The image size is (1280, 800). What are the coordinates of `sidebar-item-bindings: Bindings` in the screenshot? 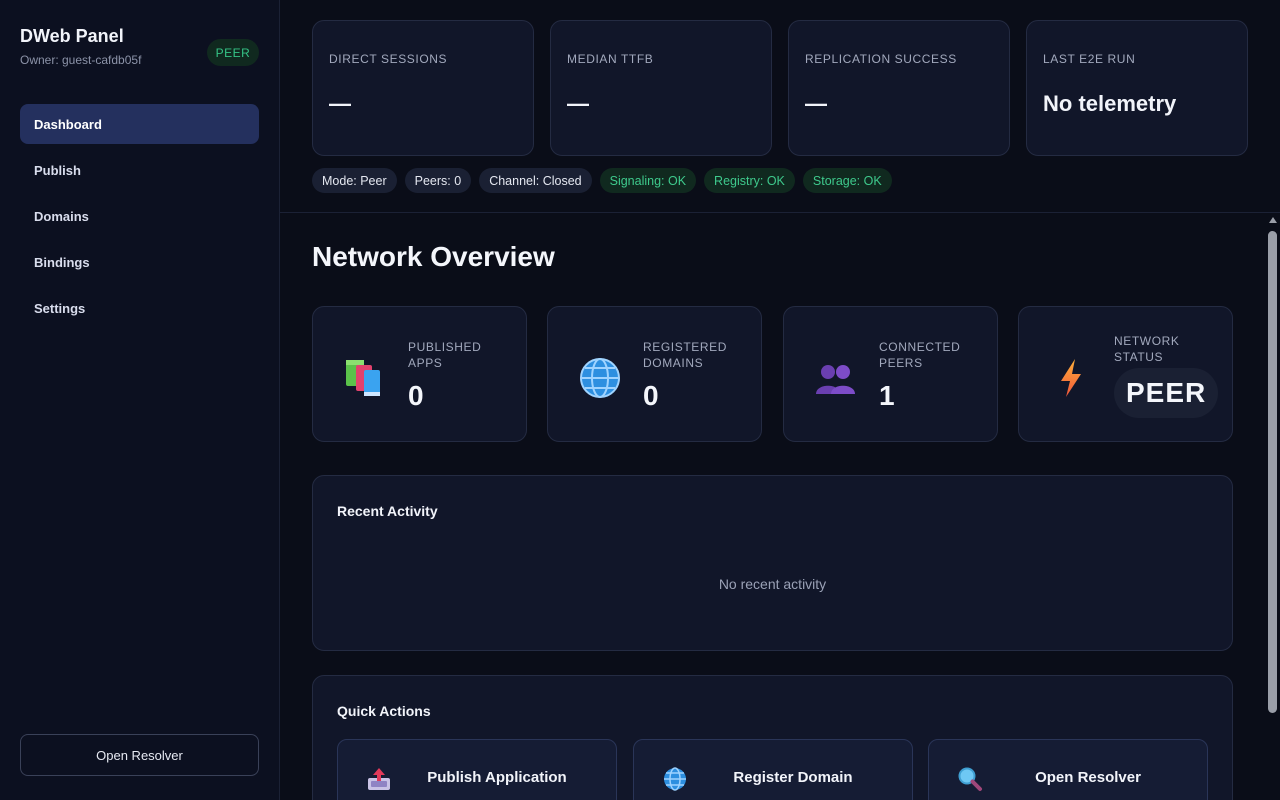 It's located at (139, 262).